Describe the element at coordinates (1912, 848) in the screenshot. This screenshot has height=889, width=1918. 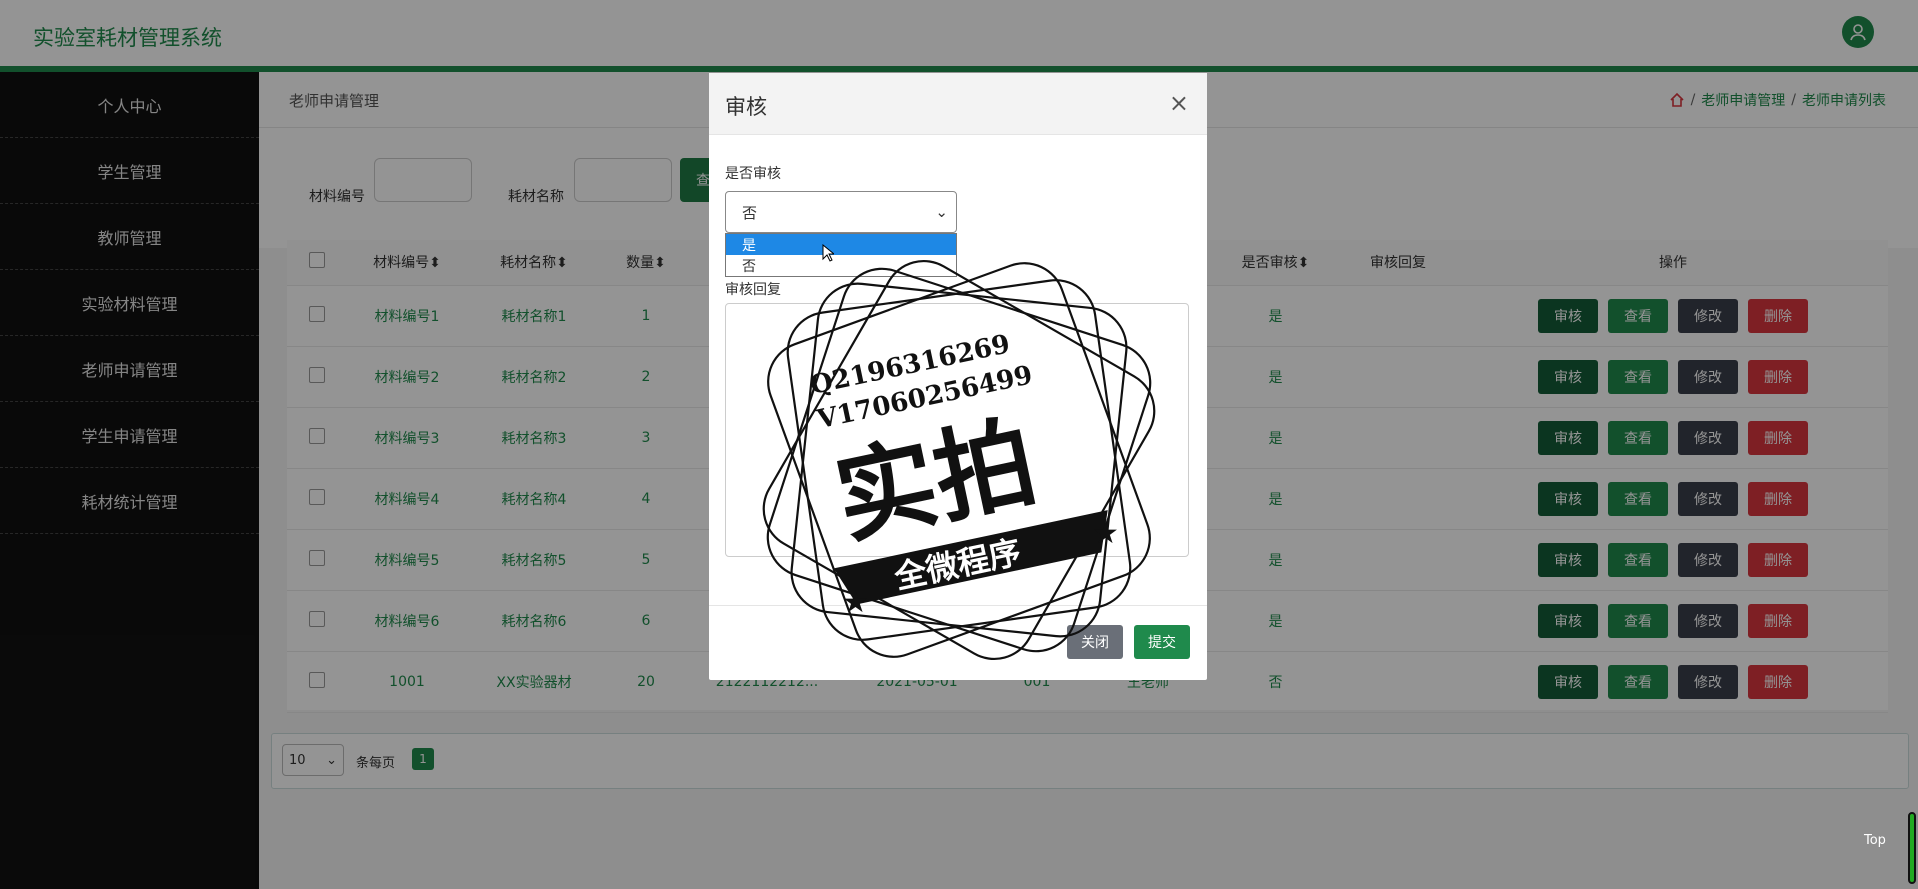
I see `scroll-indicator` at that location.